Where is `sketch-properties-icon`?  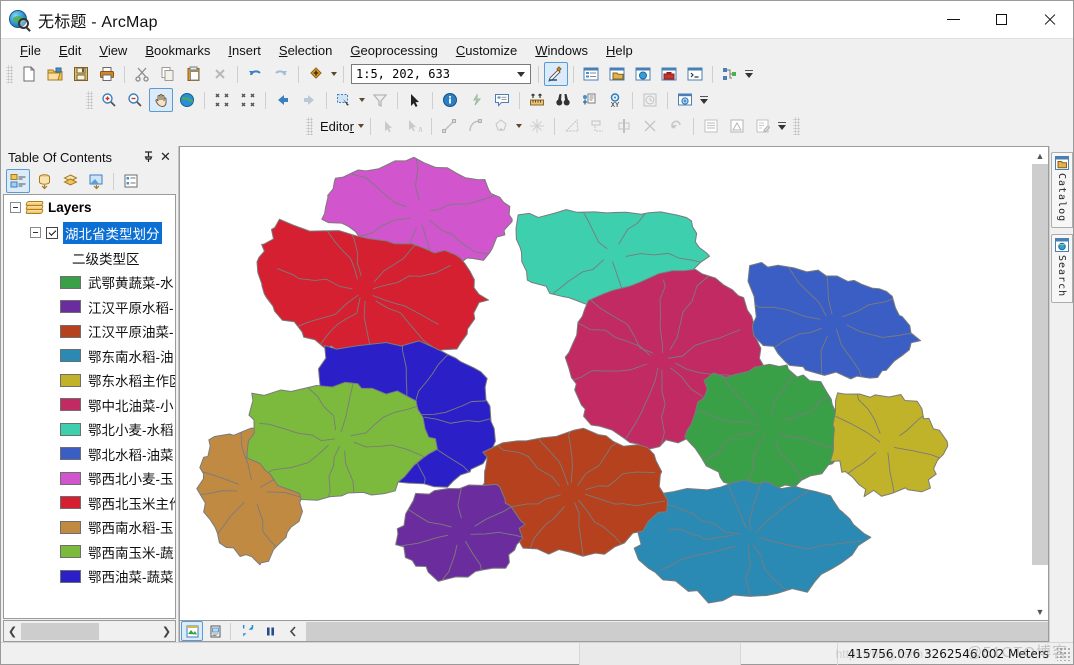 sketch-properties-icon is located at coordinates (763, 126).